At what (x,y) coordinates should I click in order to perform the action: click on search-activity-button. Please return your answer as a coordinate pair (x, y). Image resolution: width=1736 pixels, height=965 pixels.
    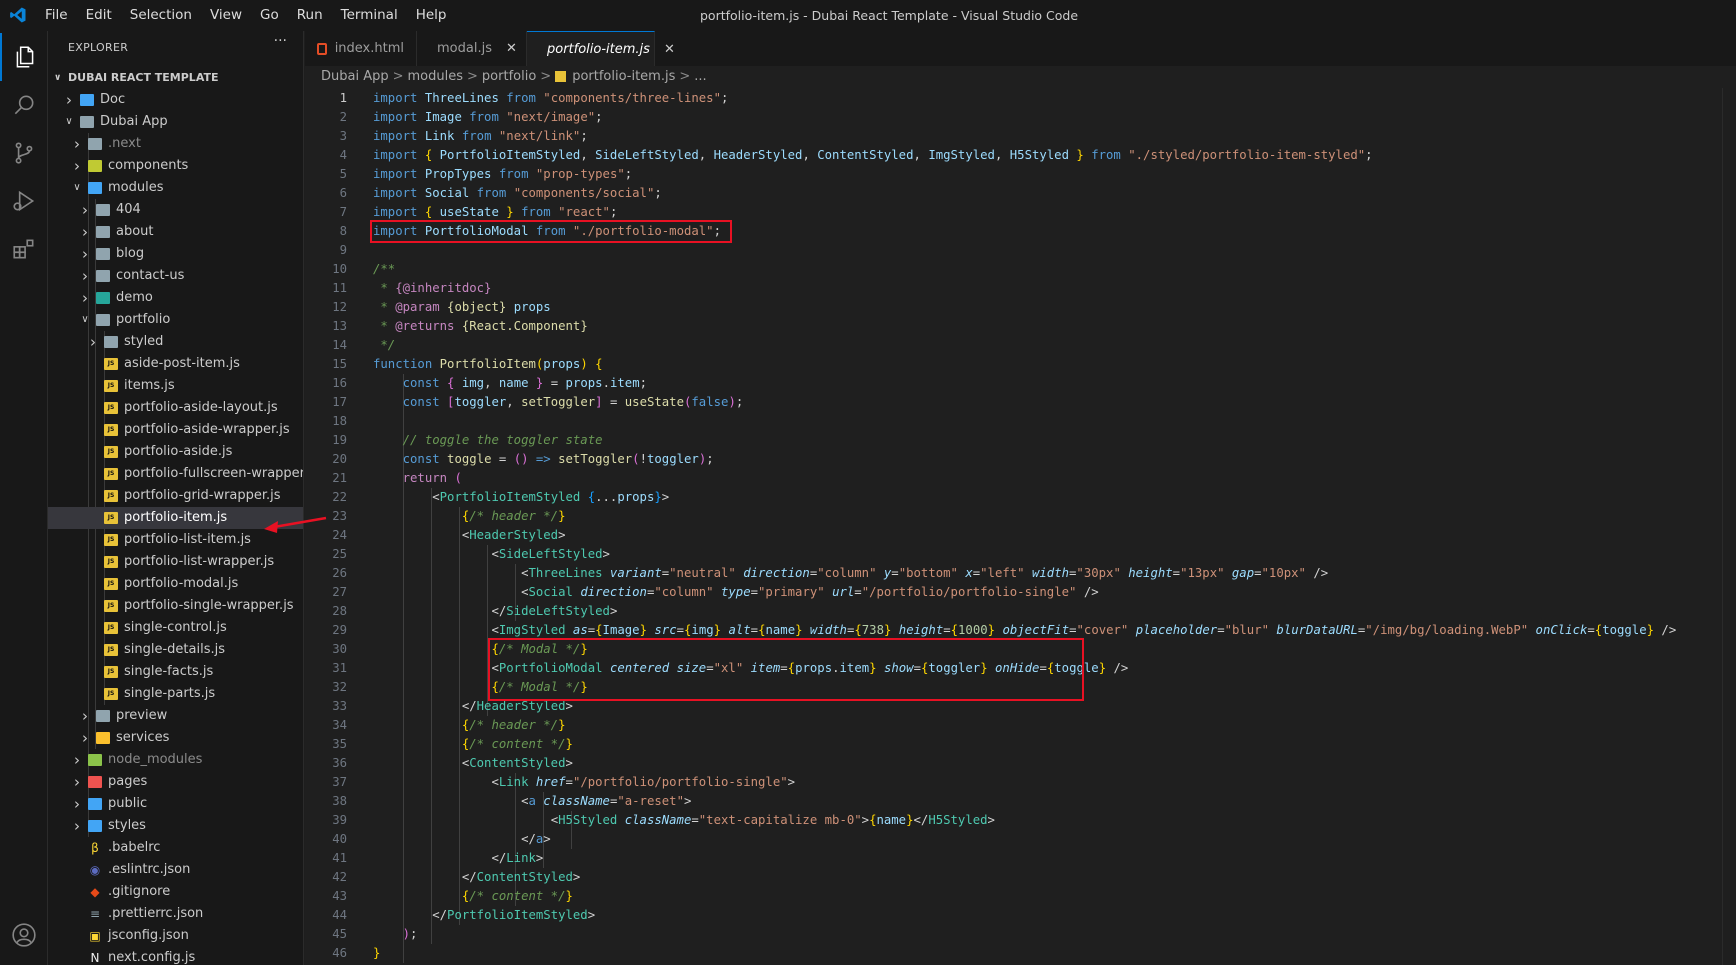
    Looking at the image, I should click on (24, 105).